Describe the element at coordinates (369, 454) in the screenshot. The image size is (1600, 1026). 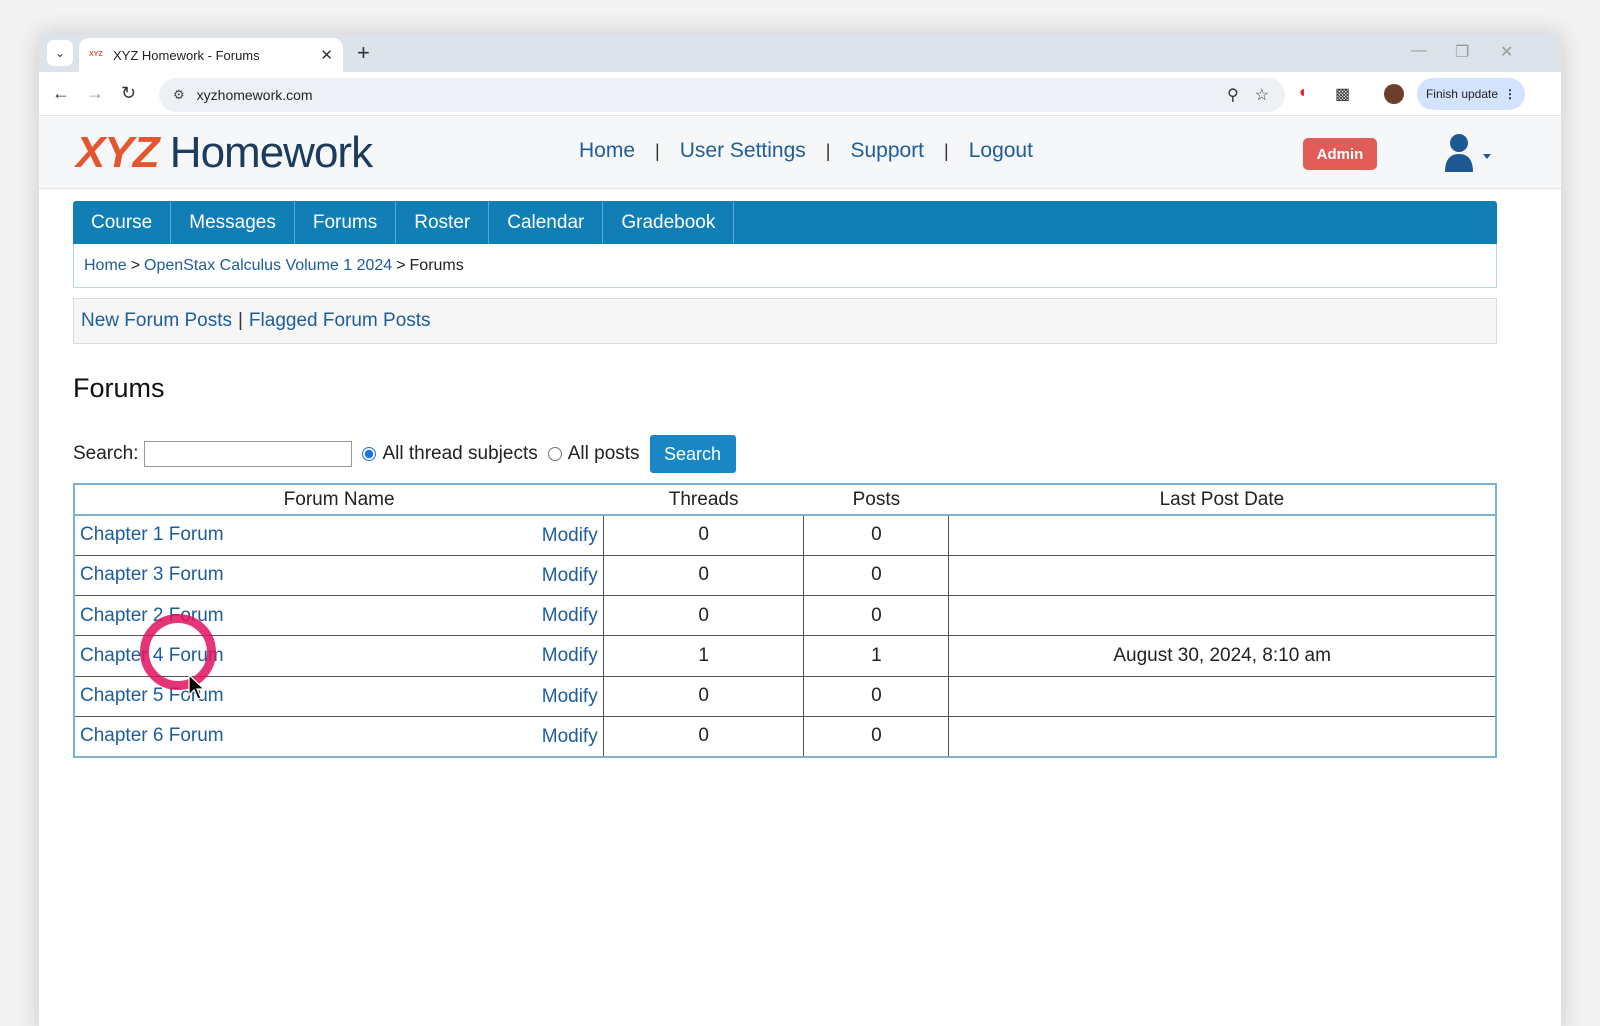
I see `radio-all-thread-subjects` at that location.